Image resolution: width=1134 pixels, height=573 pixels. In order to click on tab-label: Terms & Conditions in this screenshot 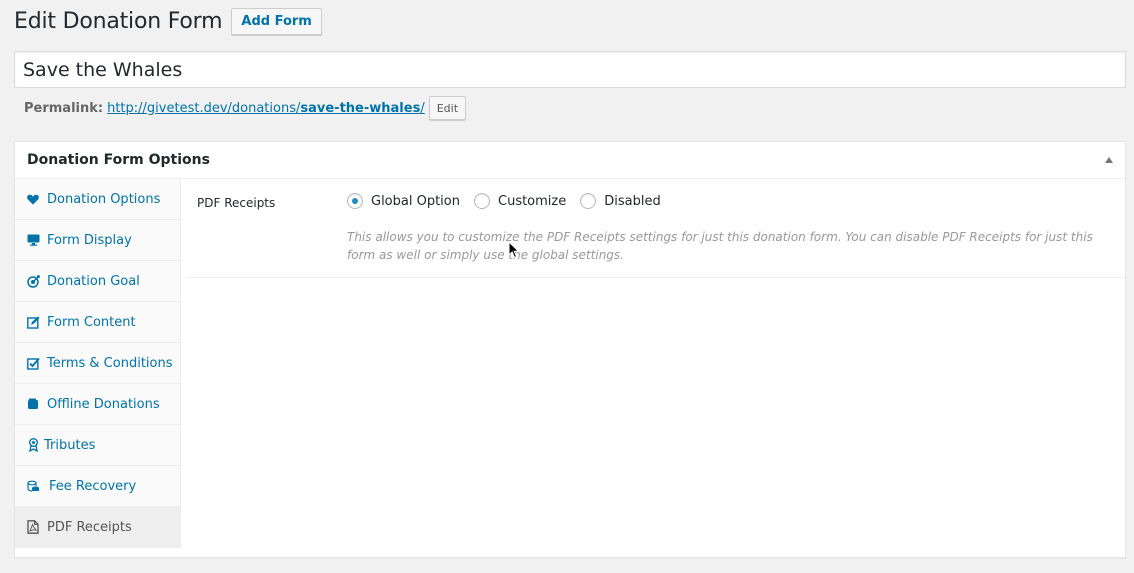, I will do `click(110, 363)`.